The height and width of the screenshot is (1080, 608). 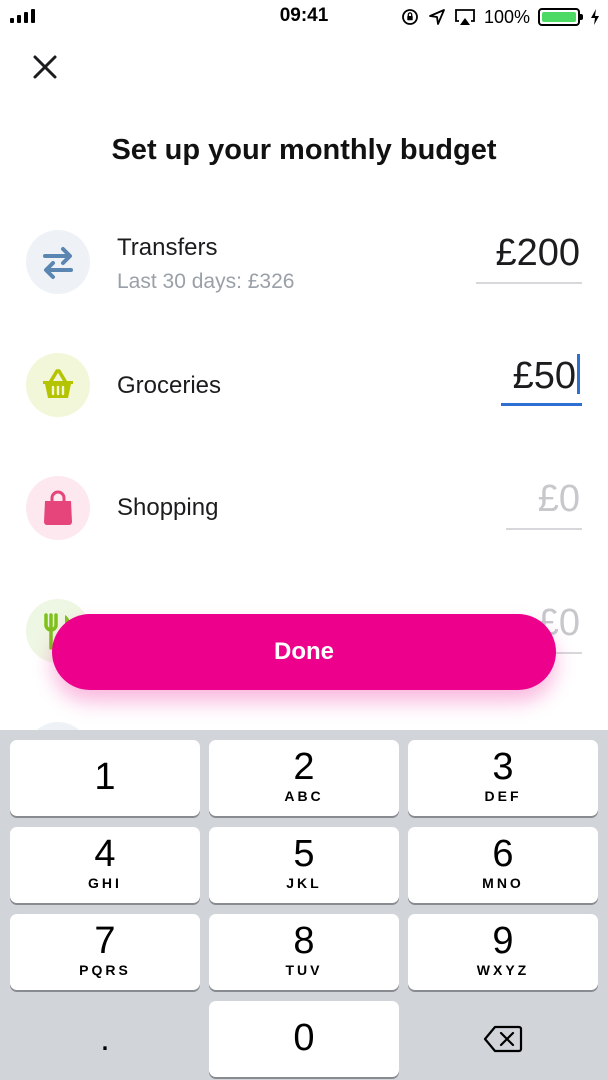 I want to click on budget-row-groceries: Groceries £50, so click(x=304, y=385).